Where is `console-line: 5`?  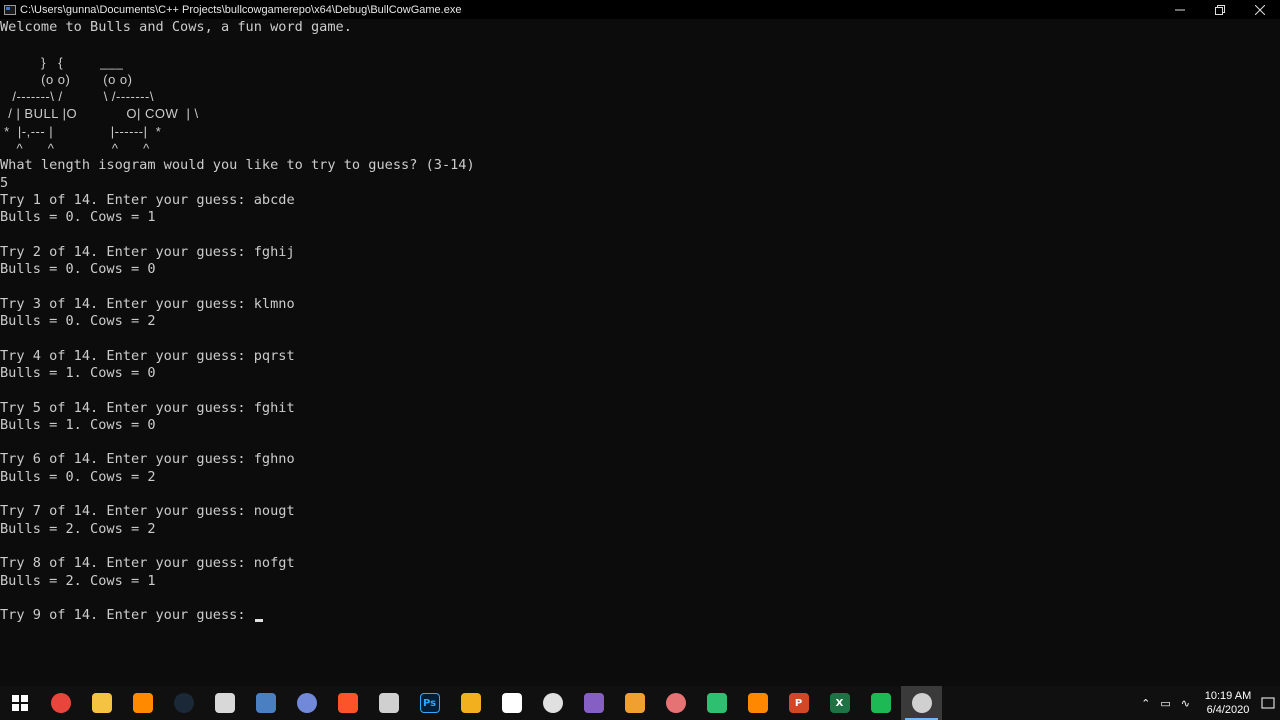 console-line: 5 is located at coordinates (4, 182).